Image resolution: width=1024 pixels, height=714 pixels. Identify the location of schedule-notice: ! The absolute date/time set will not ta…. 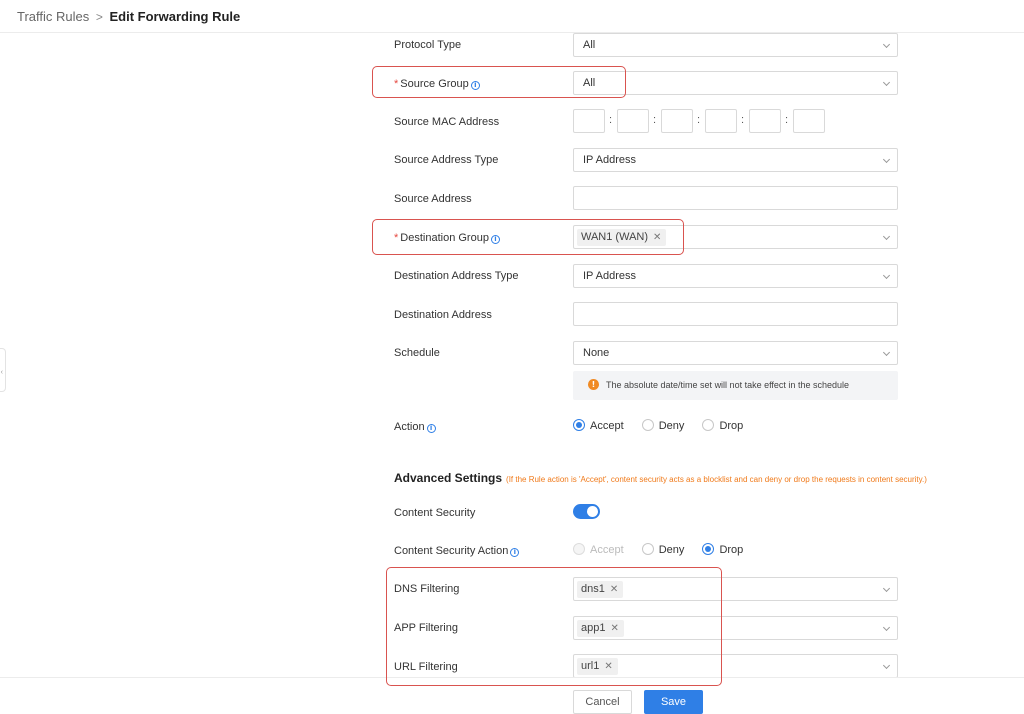
(735, 385).